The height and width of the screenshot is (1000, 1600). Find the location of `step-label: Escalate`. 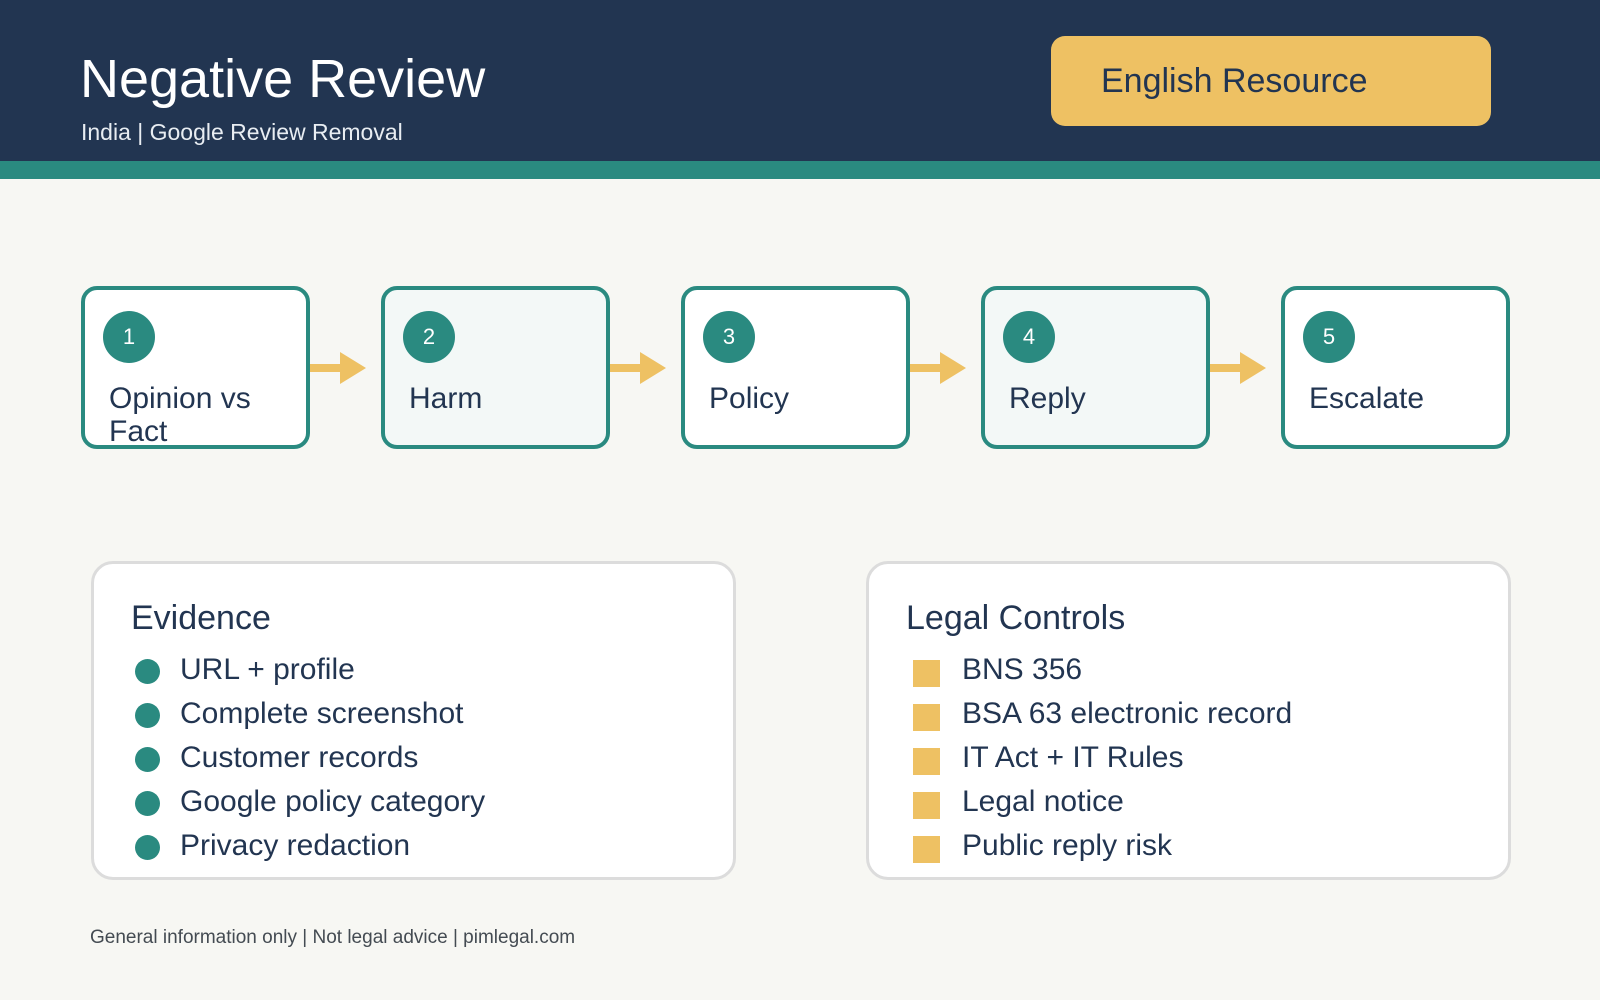

step-label: Escalate is located at coordinates (1367, 398).